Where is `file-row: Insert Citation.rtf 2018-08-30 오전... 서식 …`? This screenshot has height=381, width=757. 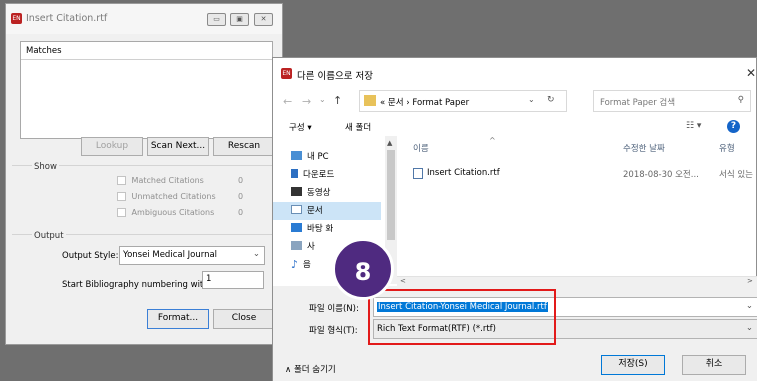 file-row: Insert Citation.rtf 2018-08-30 오전... 서식 … is located at coordinates (585, 174).